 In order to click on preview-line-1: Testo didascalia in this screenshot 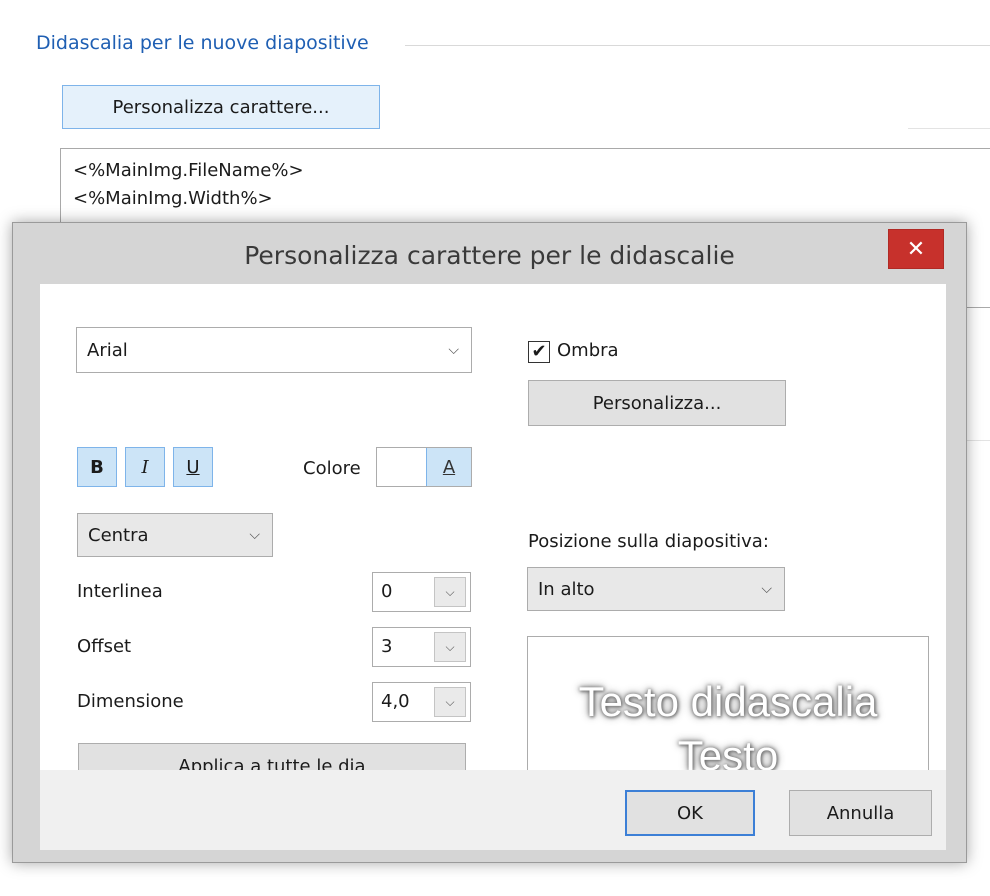, I will do `click(728, 701)`.